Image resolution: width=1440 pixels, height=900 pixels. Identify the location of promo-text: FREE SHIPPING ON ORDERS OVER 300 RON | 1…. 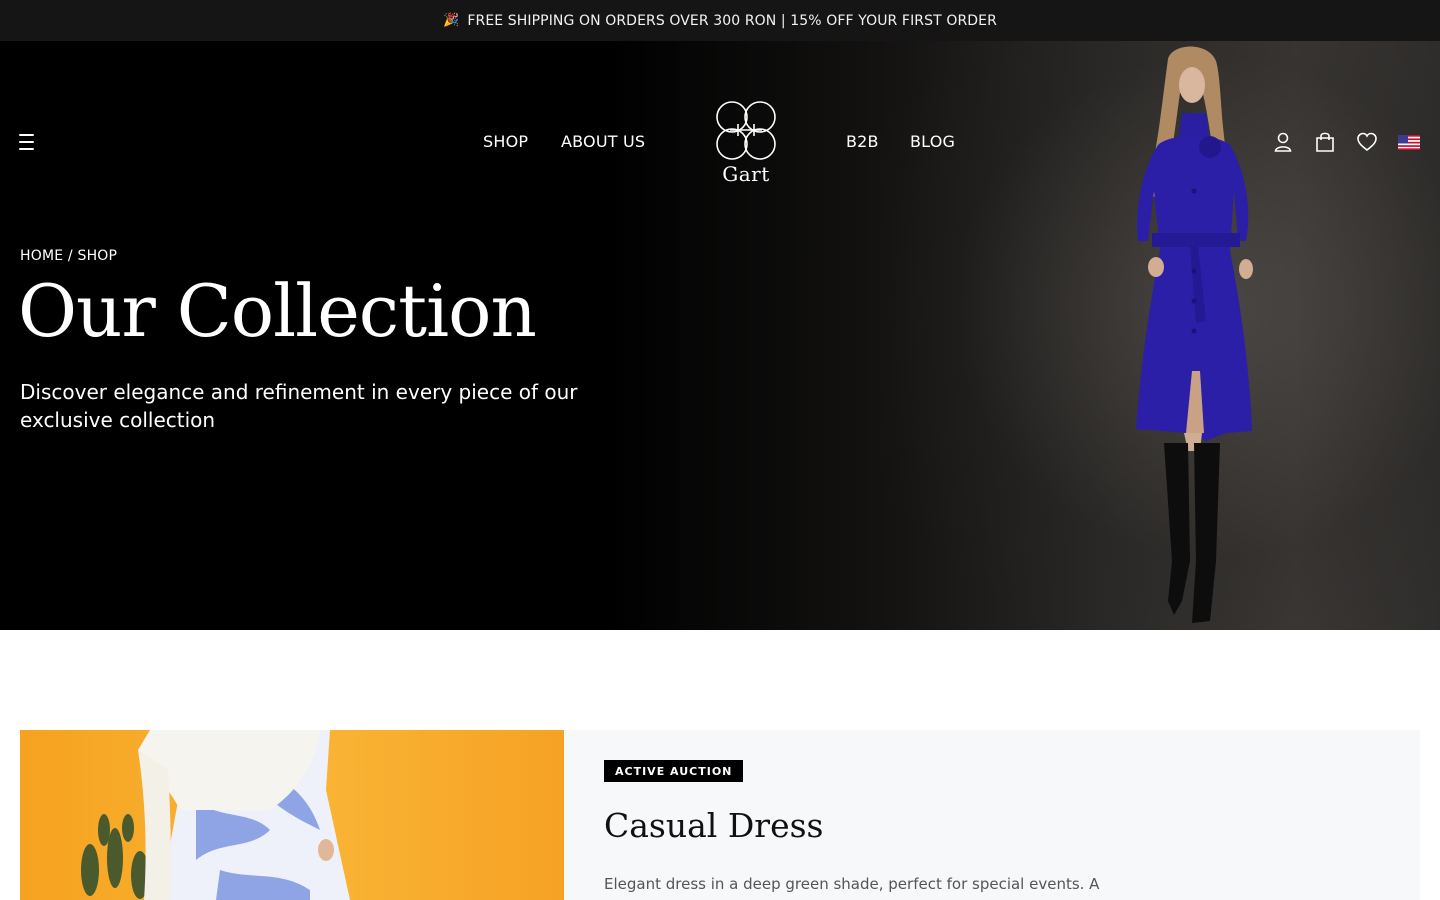
(732, 20).